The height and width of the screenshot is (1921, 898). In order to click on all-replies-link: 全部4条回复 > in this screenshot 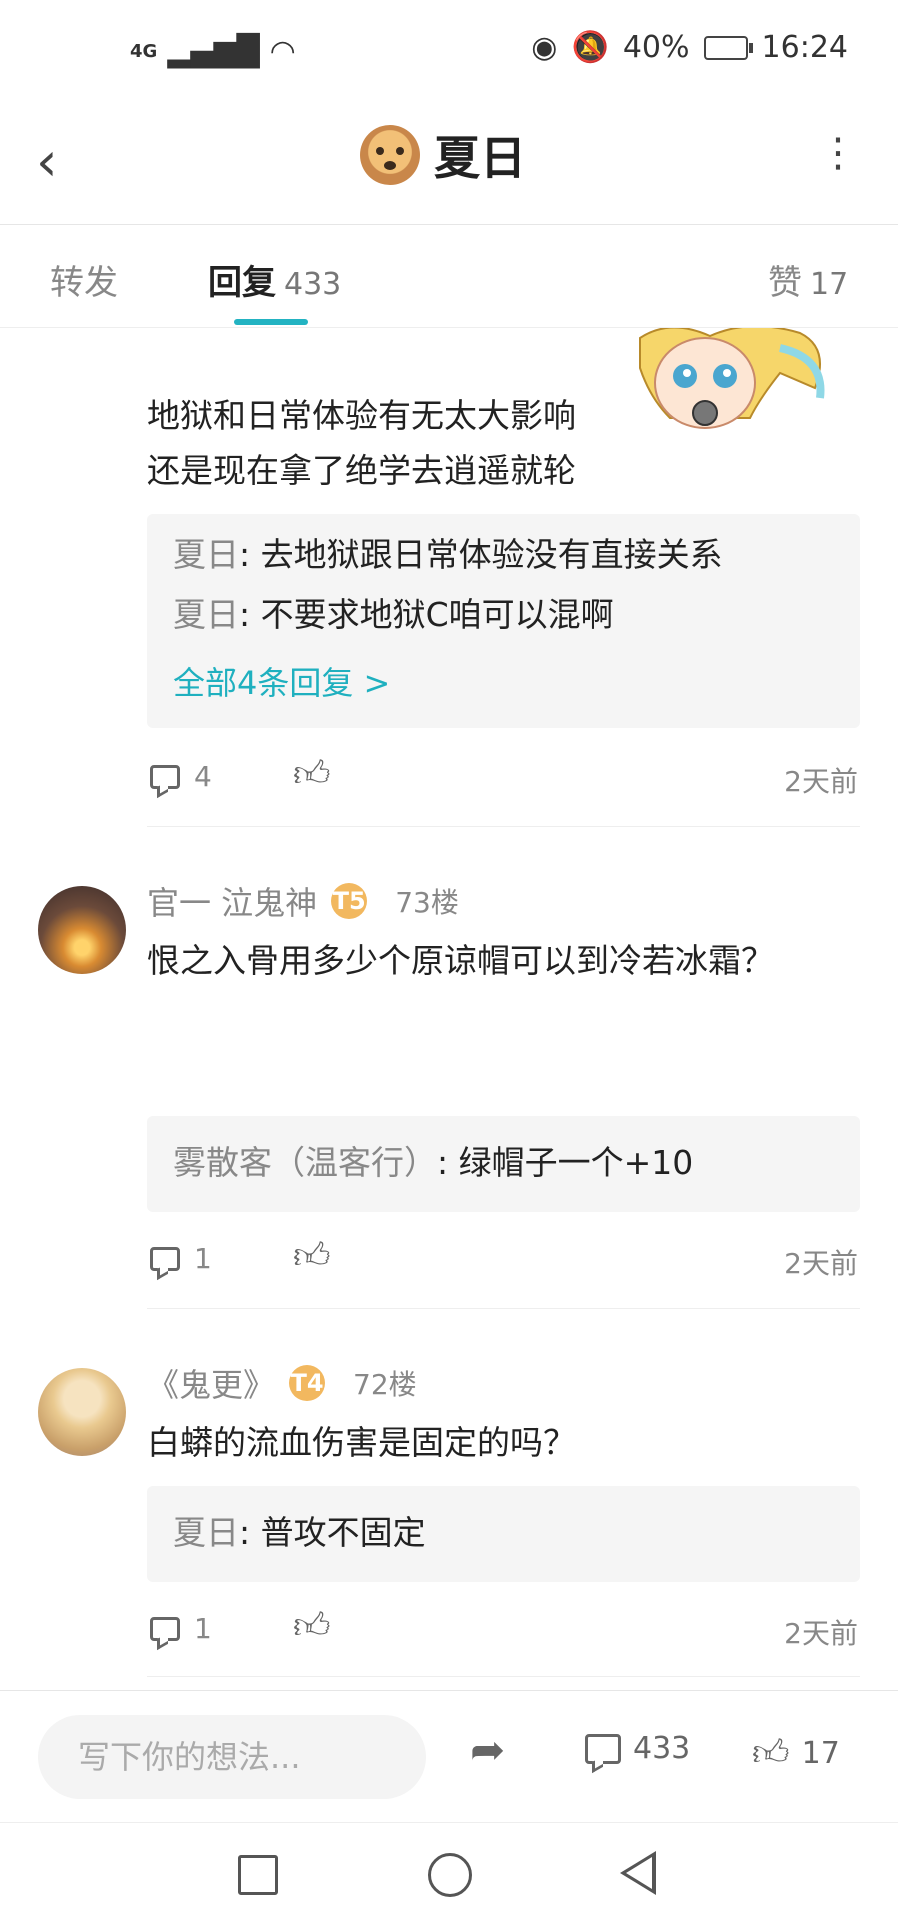, I will do `click(281, 681)`.